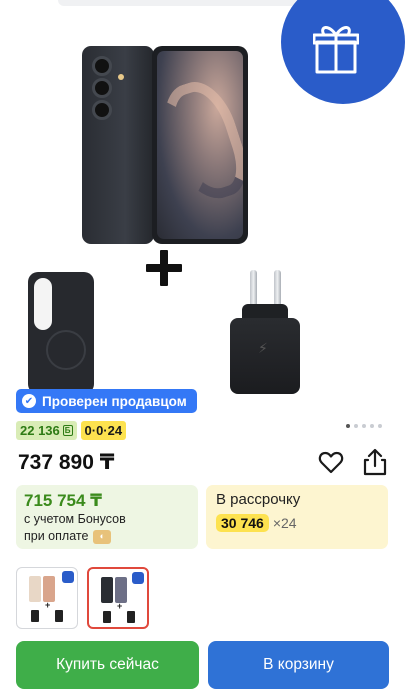  I want to click on installment-months: ×24, so click(284, 523).